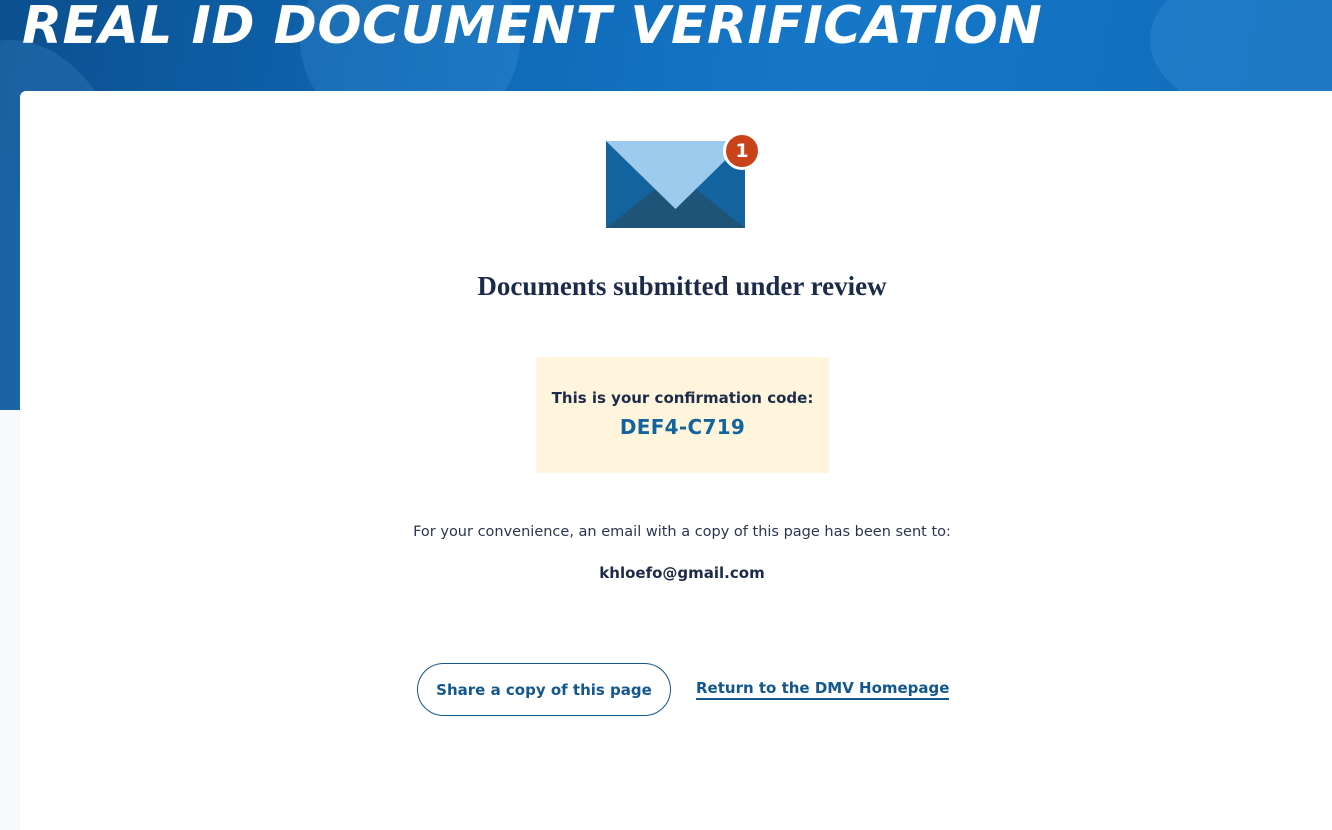  What do you see at coordinates (532, 28) in the screenshot?
I see `page-title: REAL ID DOCUMENT VERIFICATION` at bounding box center [532, 28].